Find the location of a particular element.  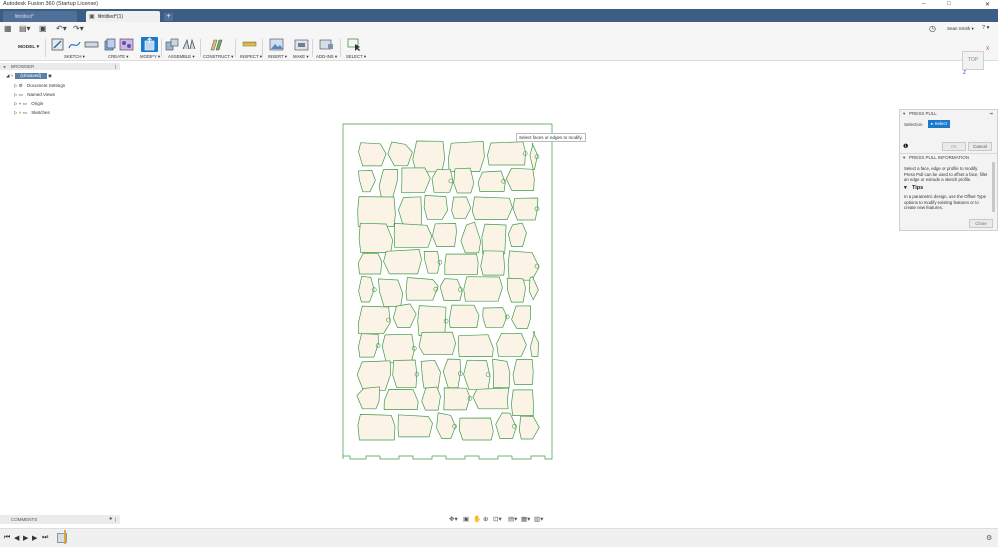

step-back-icon: ◀ is located at coordinates (16, 538).